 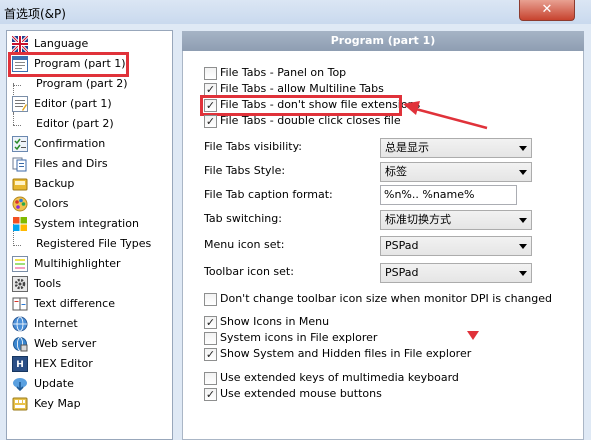 What do you see at coordinates (48, 283) in the screenshot?
I see `sidebar-item-label: Tools` at bounding box center [48, 283].